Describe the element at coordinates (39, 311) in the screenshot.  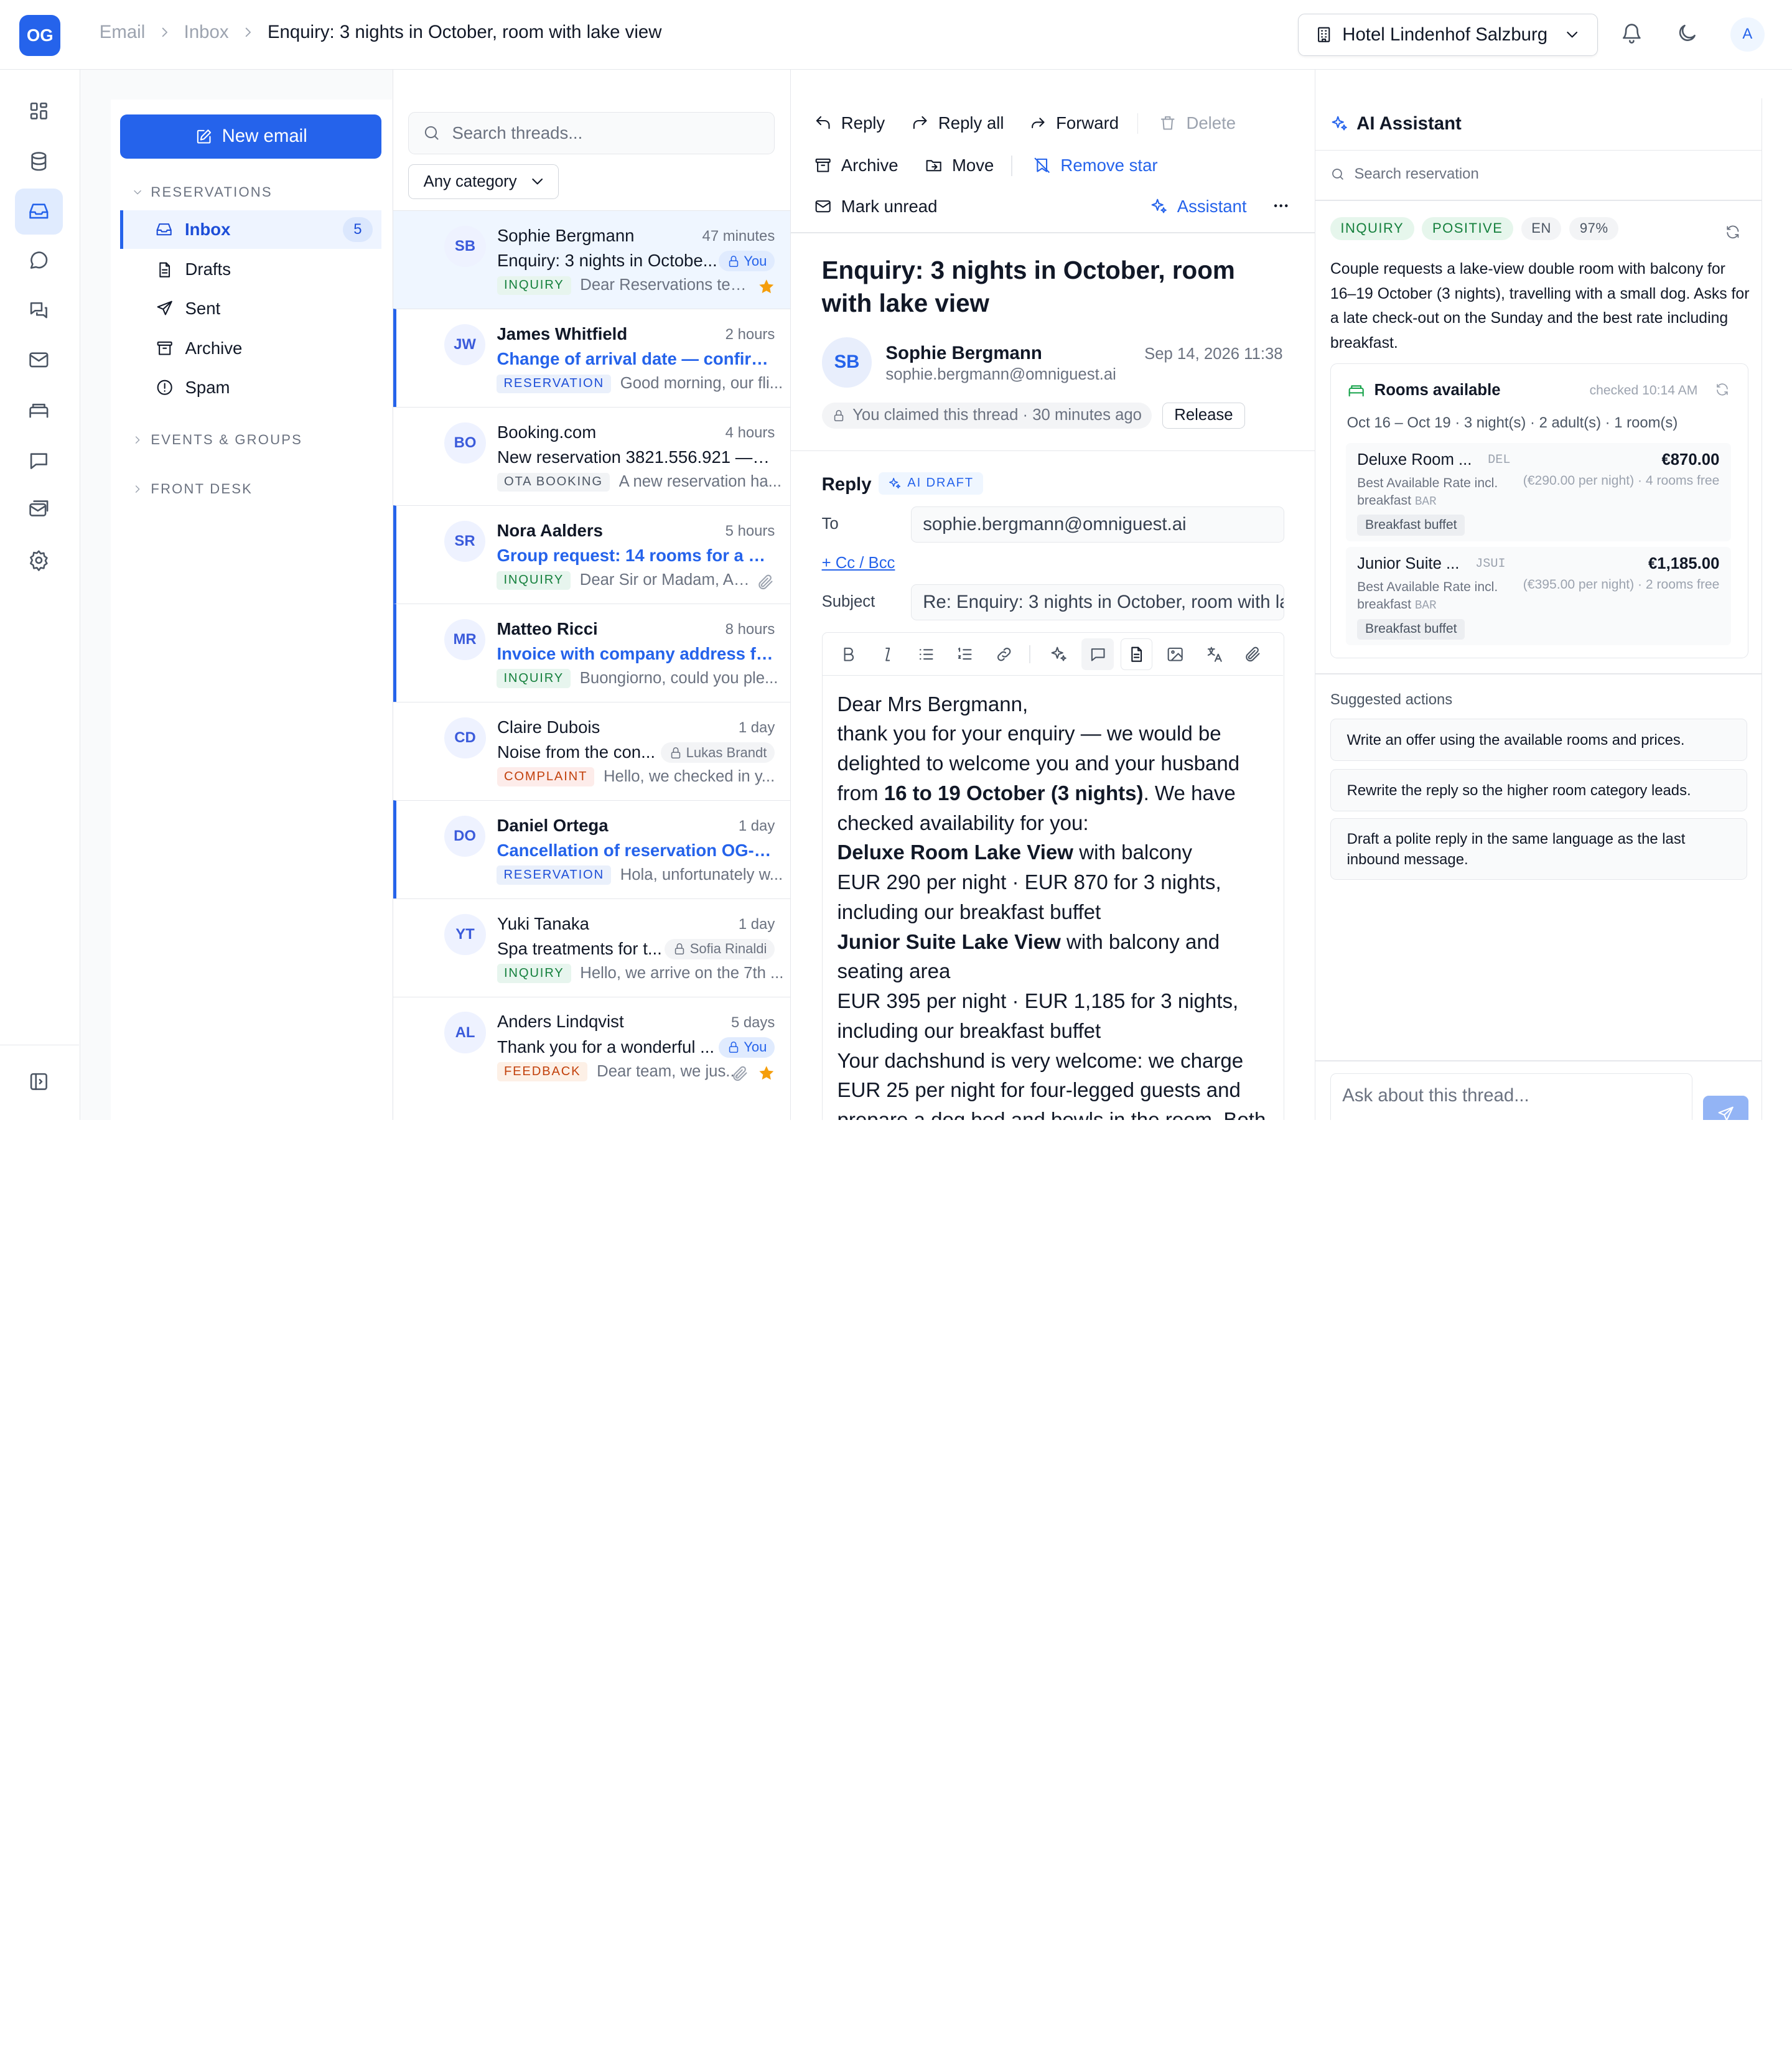
I see `nav-conversations` at that location.